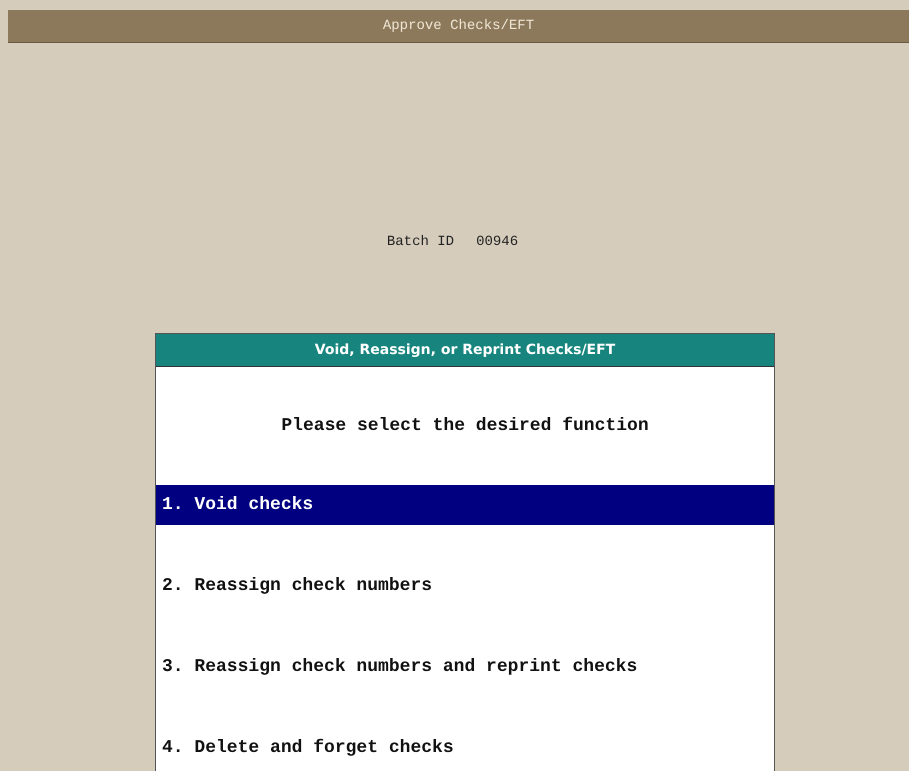  I want to click on menu-option: 2. Reassign check numbers, so click(465, 586).